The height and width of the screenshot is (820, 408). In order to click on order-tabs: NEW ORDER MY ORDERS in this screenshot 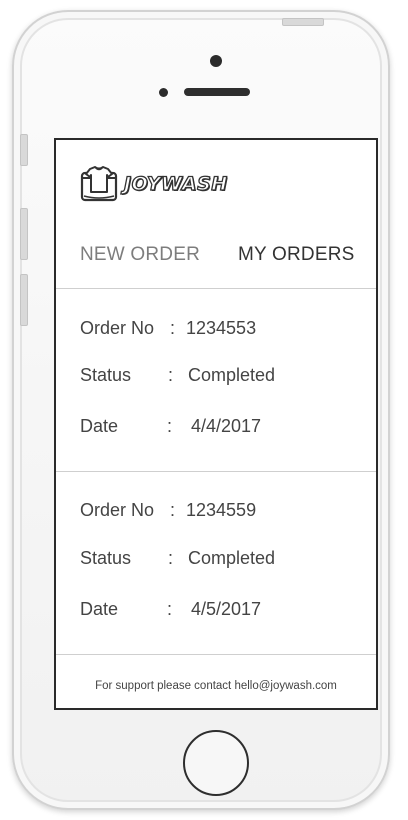, I will do `click(216, 263)`.